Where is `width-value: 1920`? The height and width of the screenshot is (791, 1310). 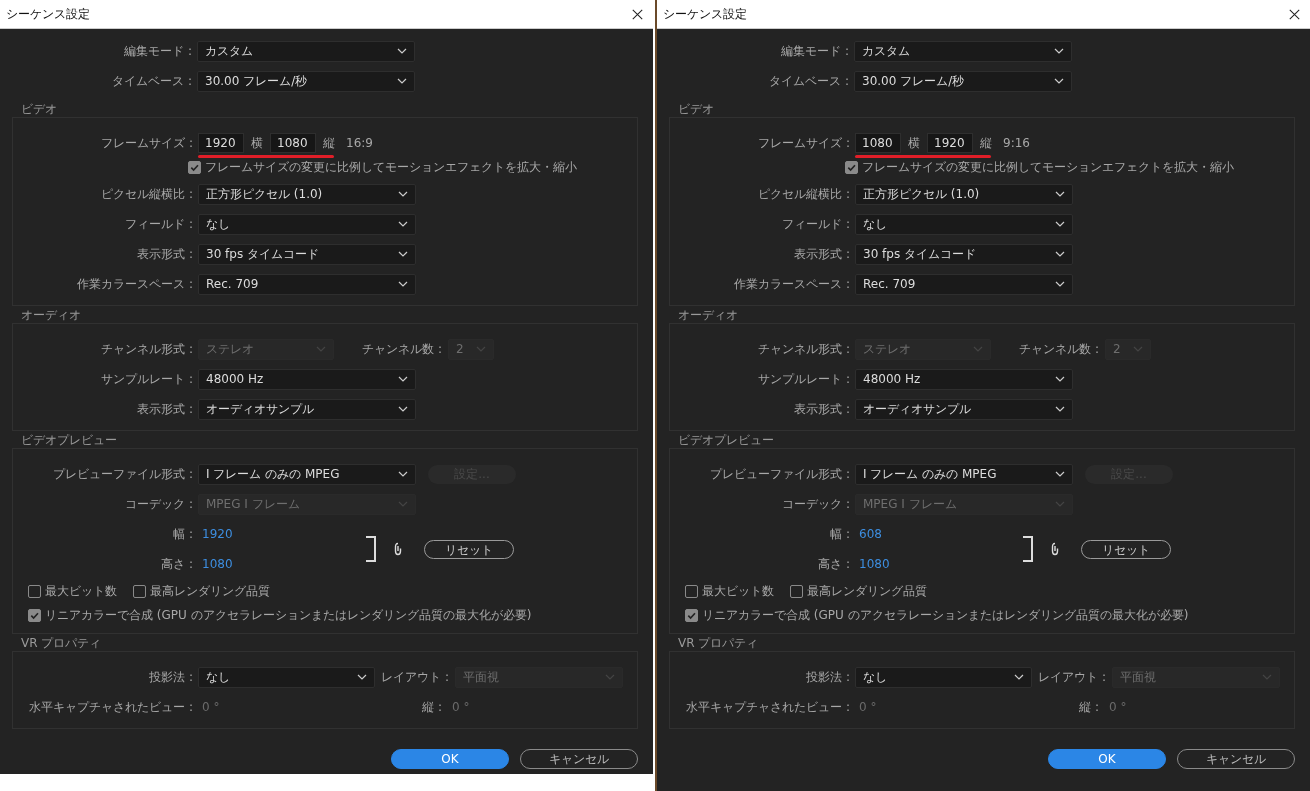 width-value: 1920 is located at coordinates (222, 534).